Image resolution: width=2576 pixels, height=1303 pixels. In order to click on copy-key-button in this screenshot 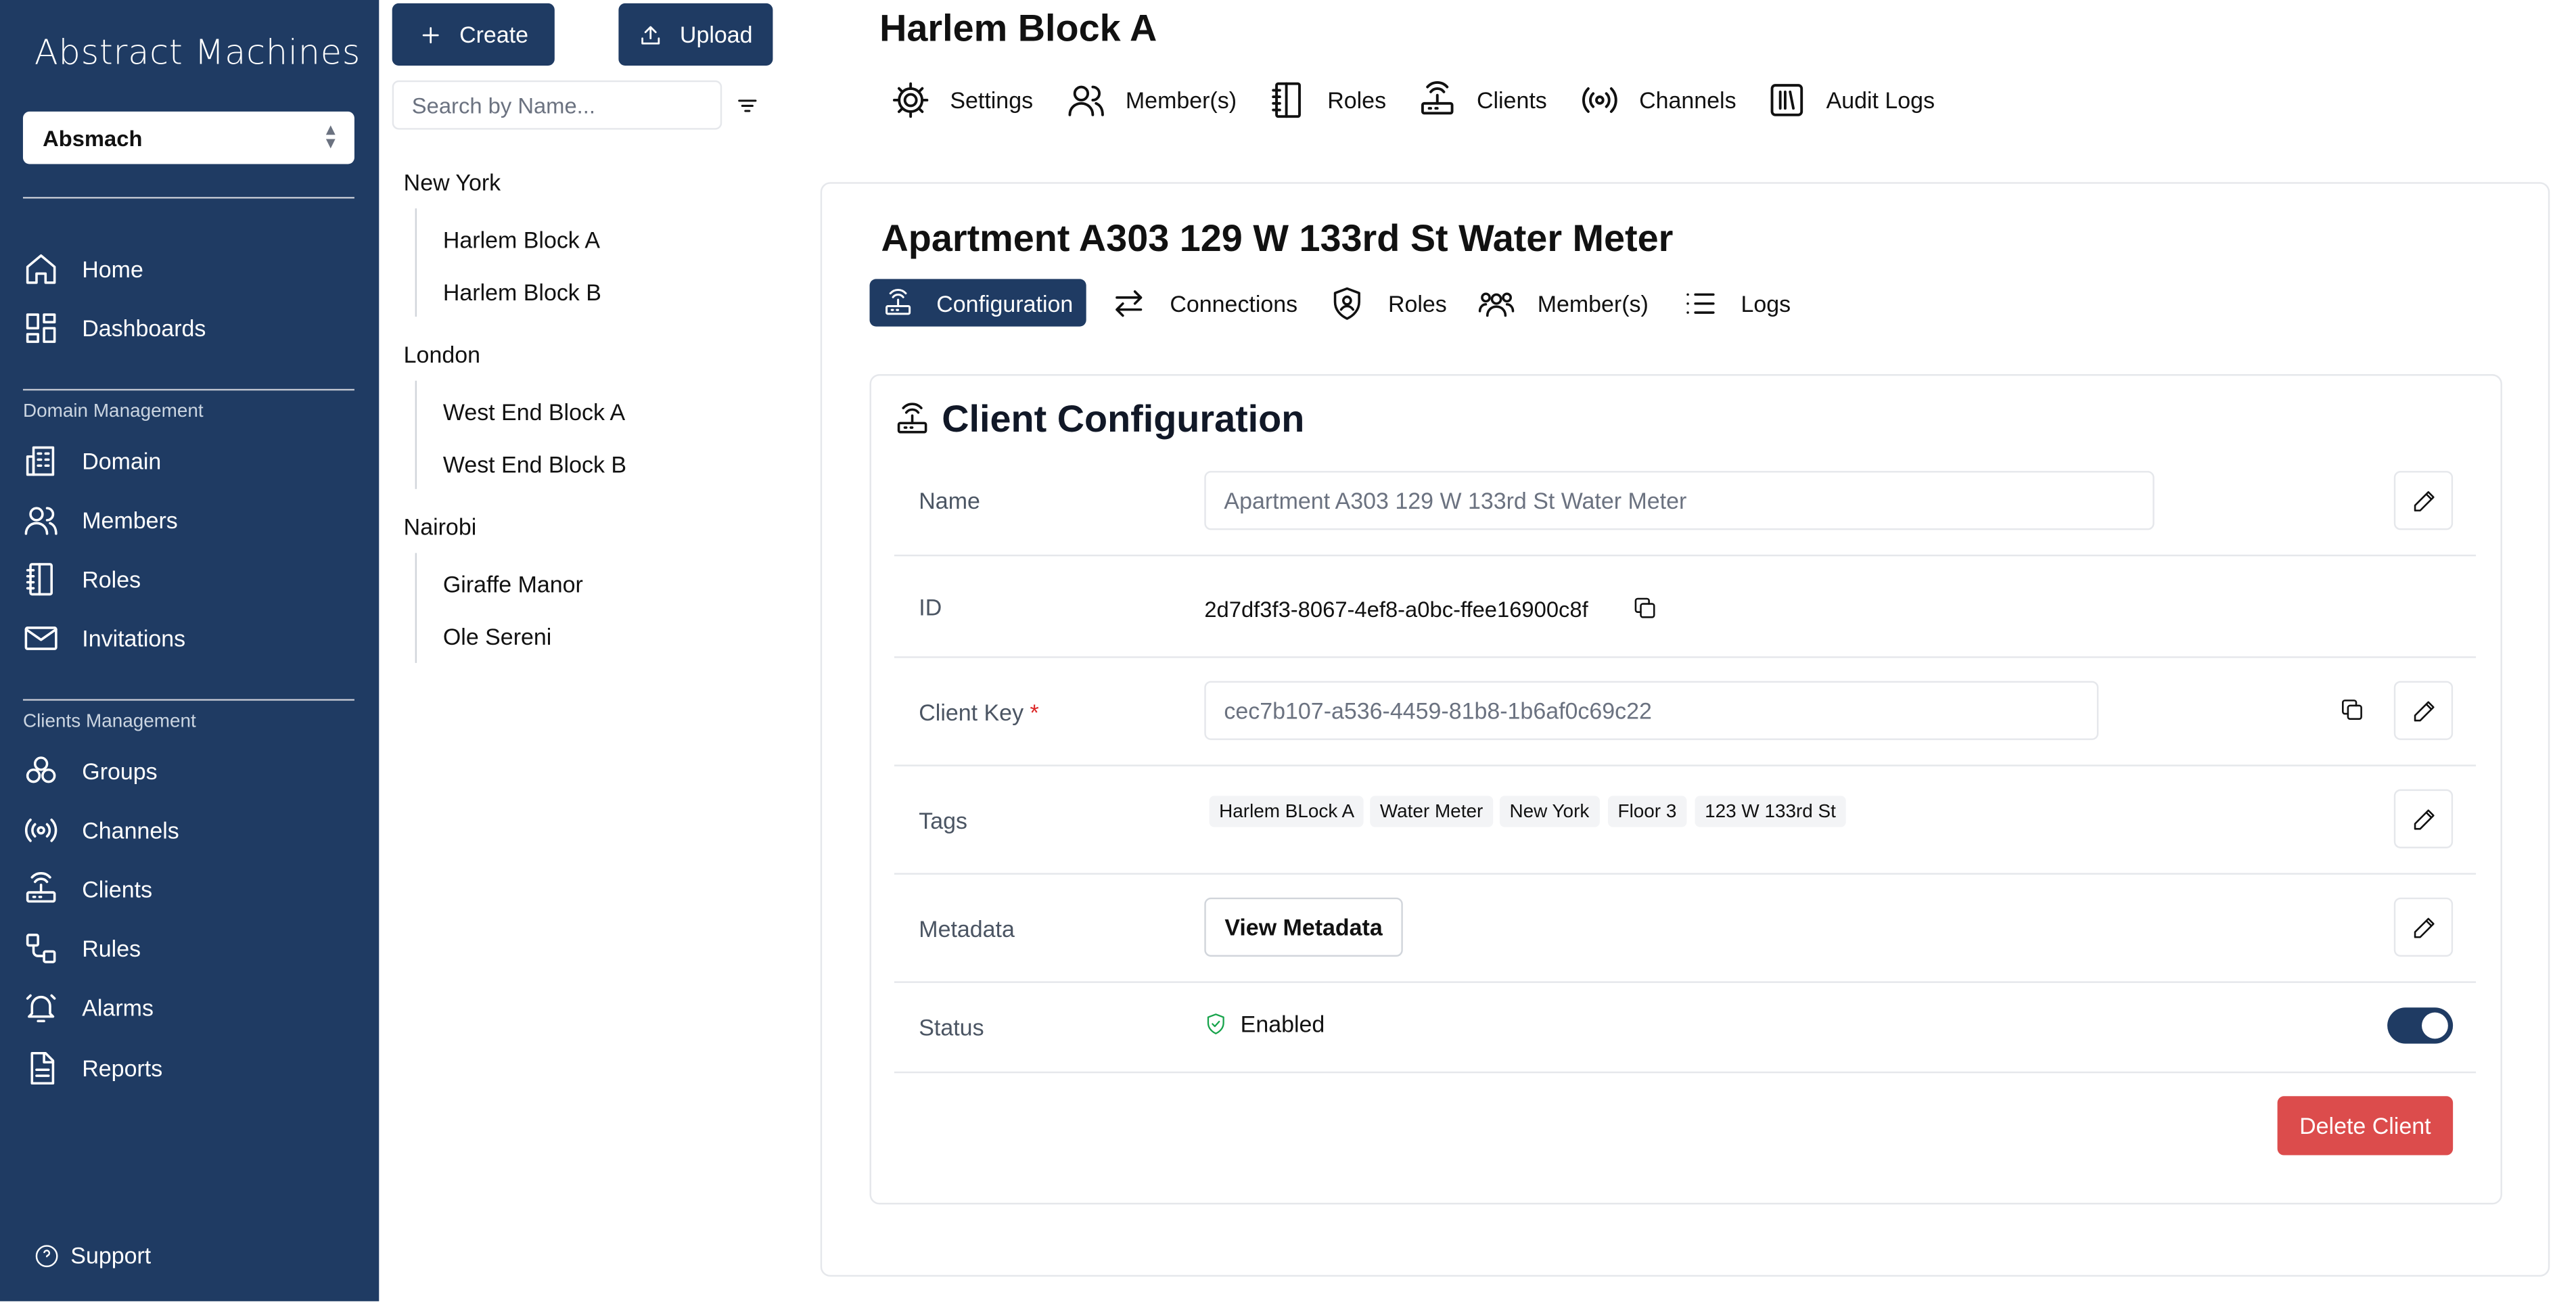, I will do `click(2351, 708)`.